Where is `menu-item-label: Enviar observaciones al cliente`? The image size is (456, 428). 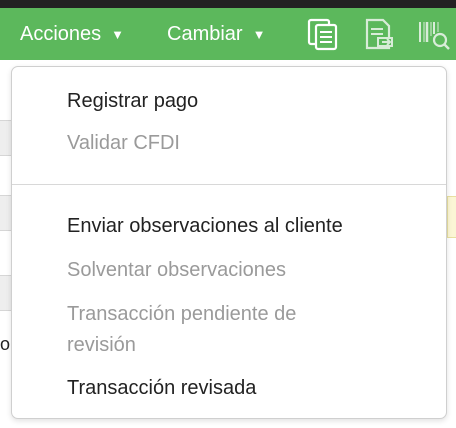 menu-item-label: Enviar observaciones al cliente is located at coordinates (205, 226).